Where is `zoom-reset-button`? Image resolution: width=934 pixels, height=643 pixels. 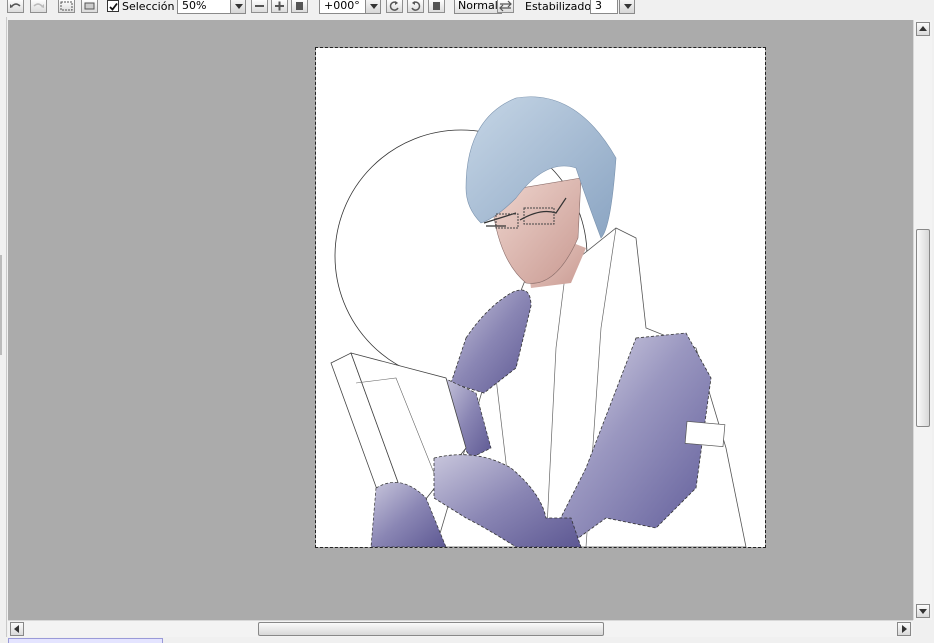 zoom-reset-button is located at coordinates (299, 6).